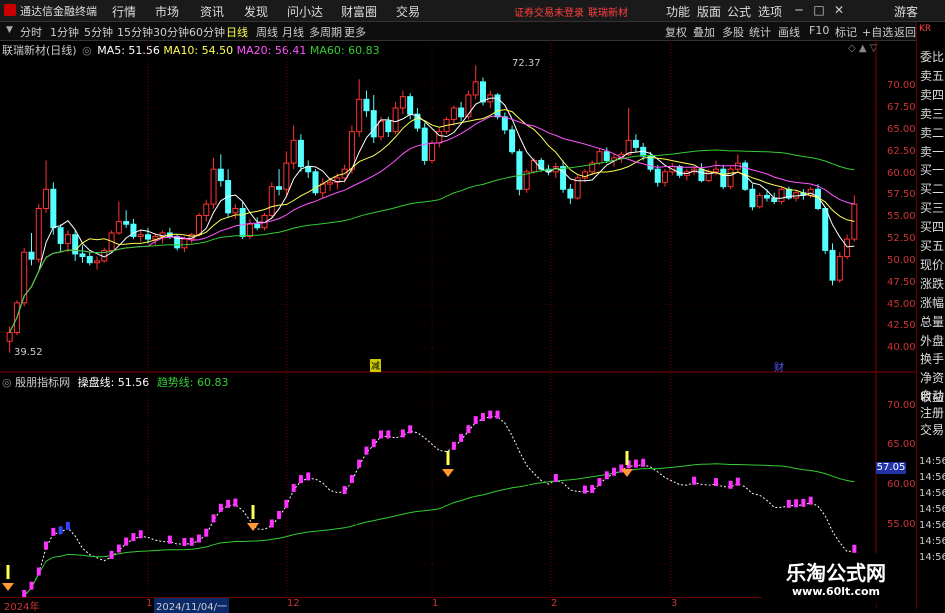  I want to click on tool-fuquan: 复权, so click(676, 32).